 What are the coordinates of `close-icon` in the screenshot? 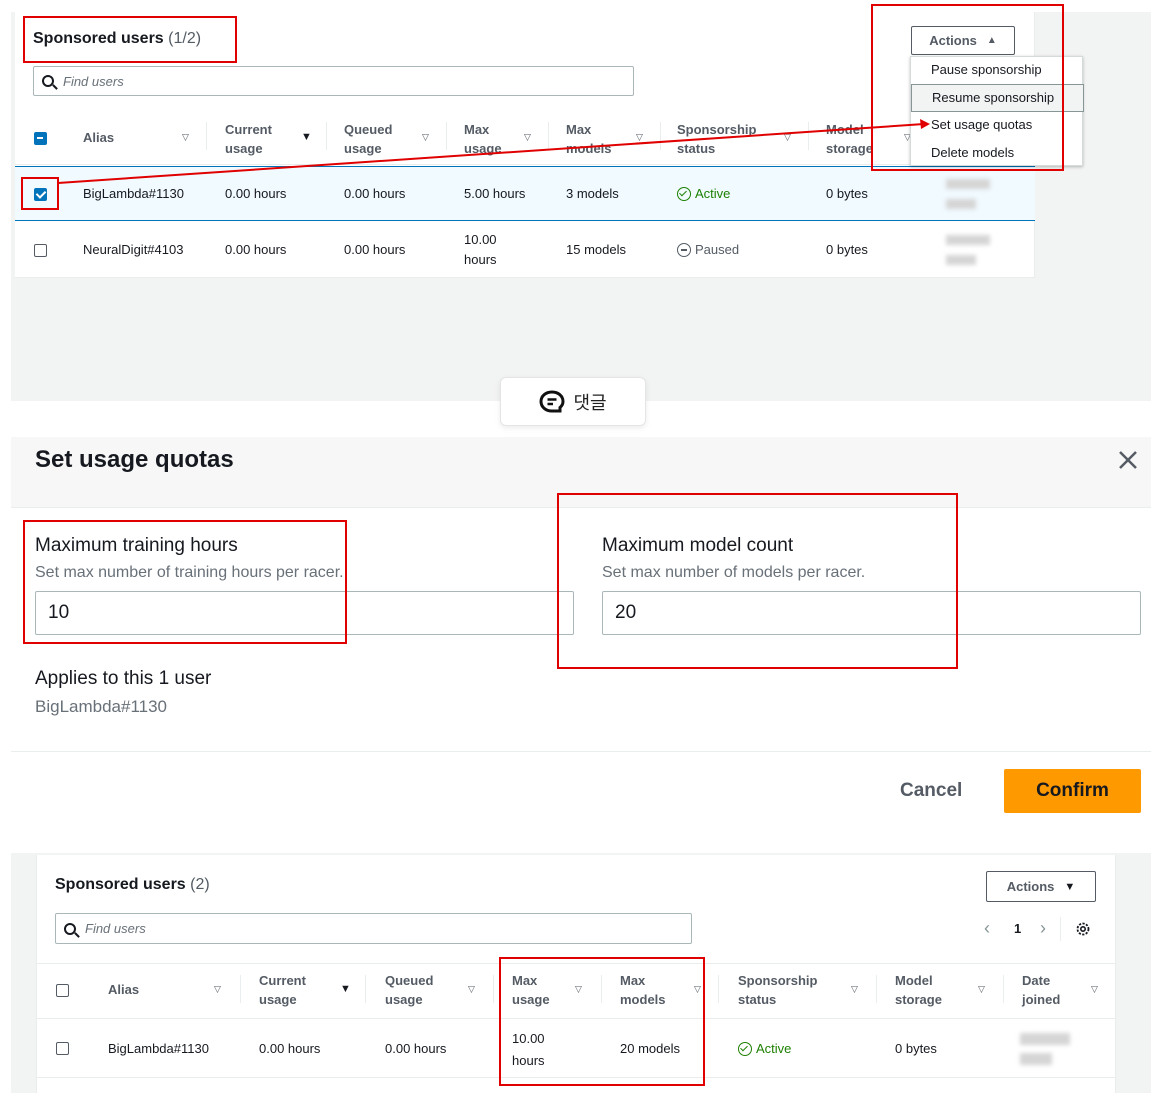 It's located at (1128, 460).